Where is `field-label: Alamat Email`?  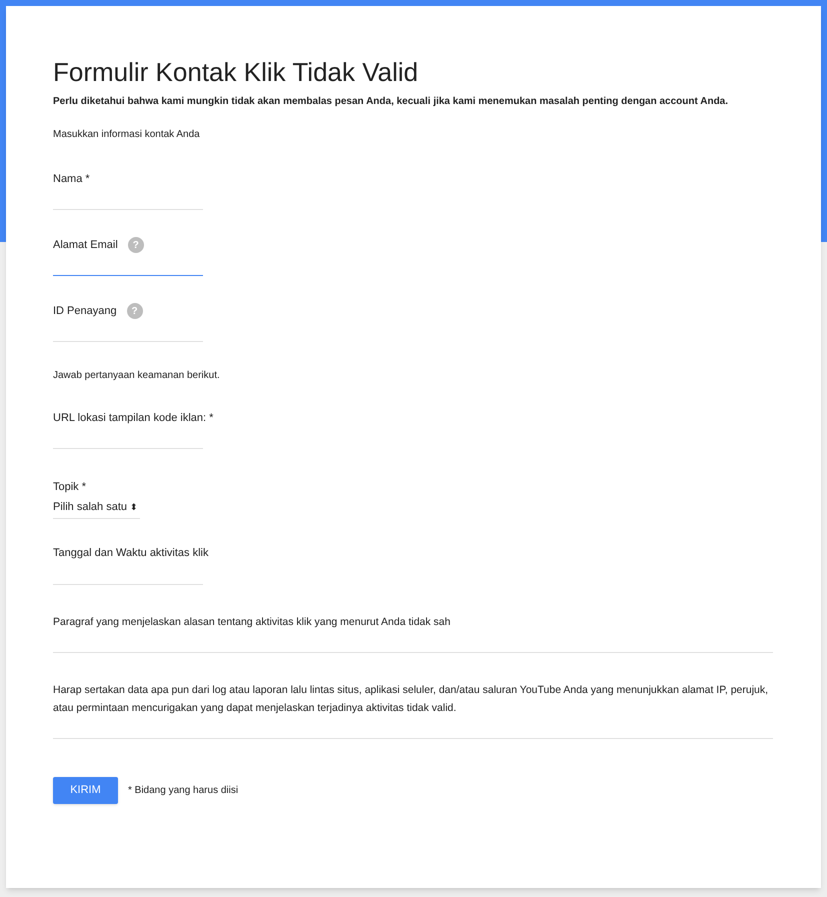 field-label: Alamat Email is located at coordinates (85, 245).